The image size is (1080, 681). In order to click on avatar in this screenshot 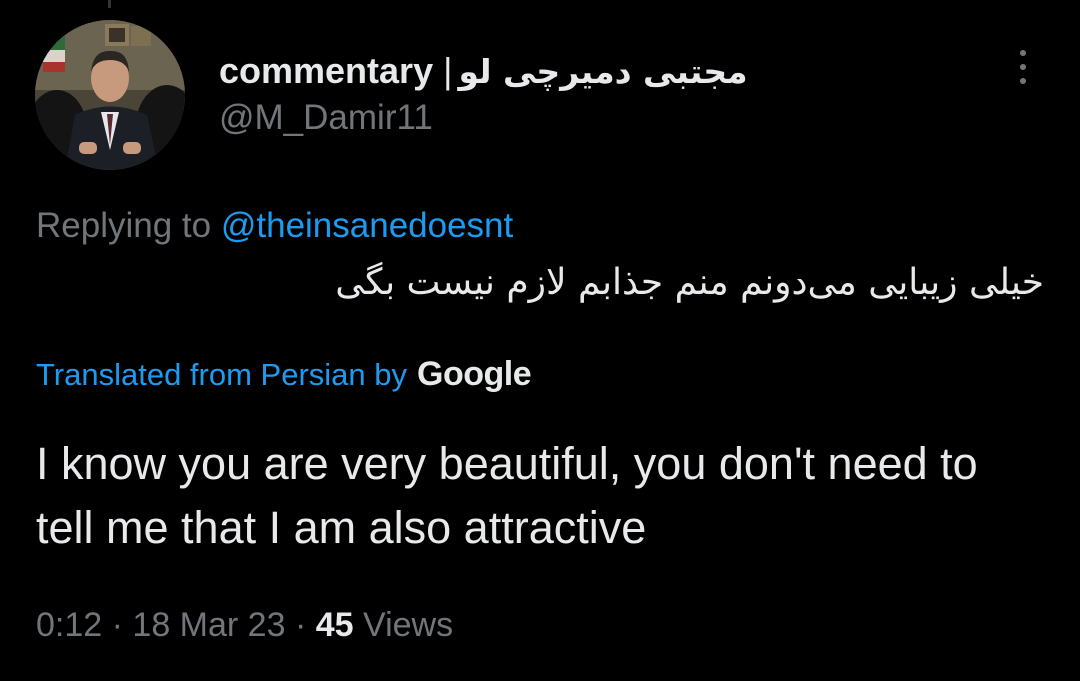, I will do `click(110, 95)`.